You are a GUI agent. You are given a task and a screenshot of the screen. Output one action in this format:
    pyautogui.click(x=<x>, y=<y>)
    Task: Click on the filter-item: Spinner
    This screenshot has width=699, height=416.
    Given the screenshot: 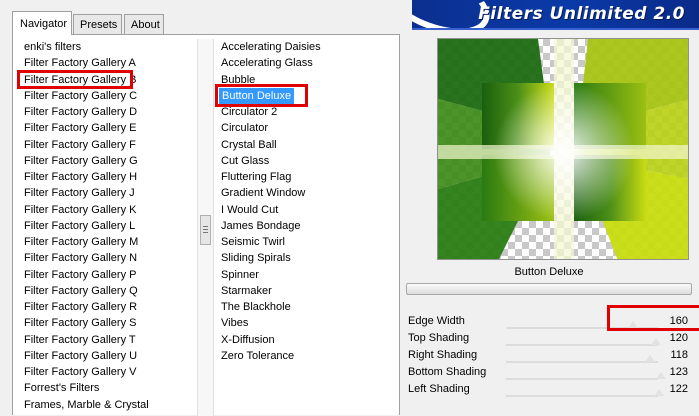 What is the action you would take?
    pyautogui.click(x=270, y=275)
    